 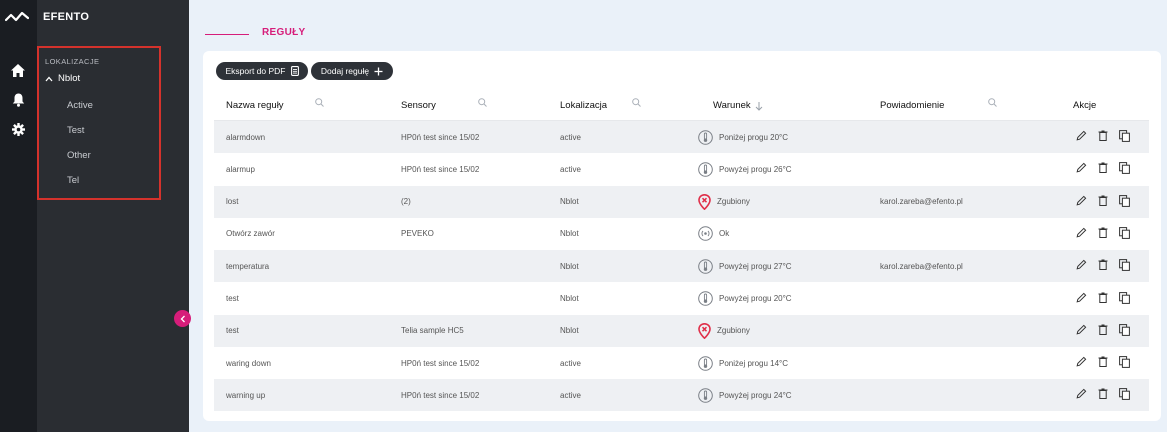 I want to click on location-item-other: Other, so click(x=79, y=155).